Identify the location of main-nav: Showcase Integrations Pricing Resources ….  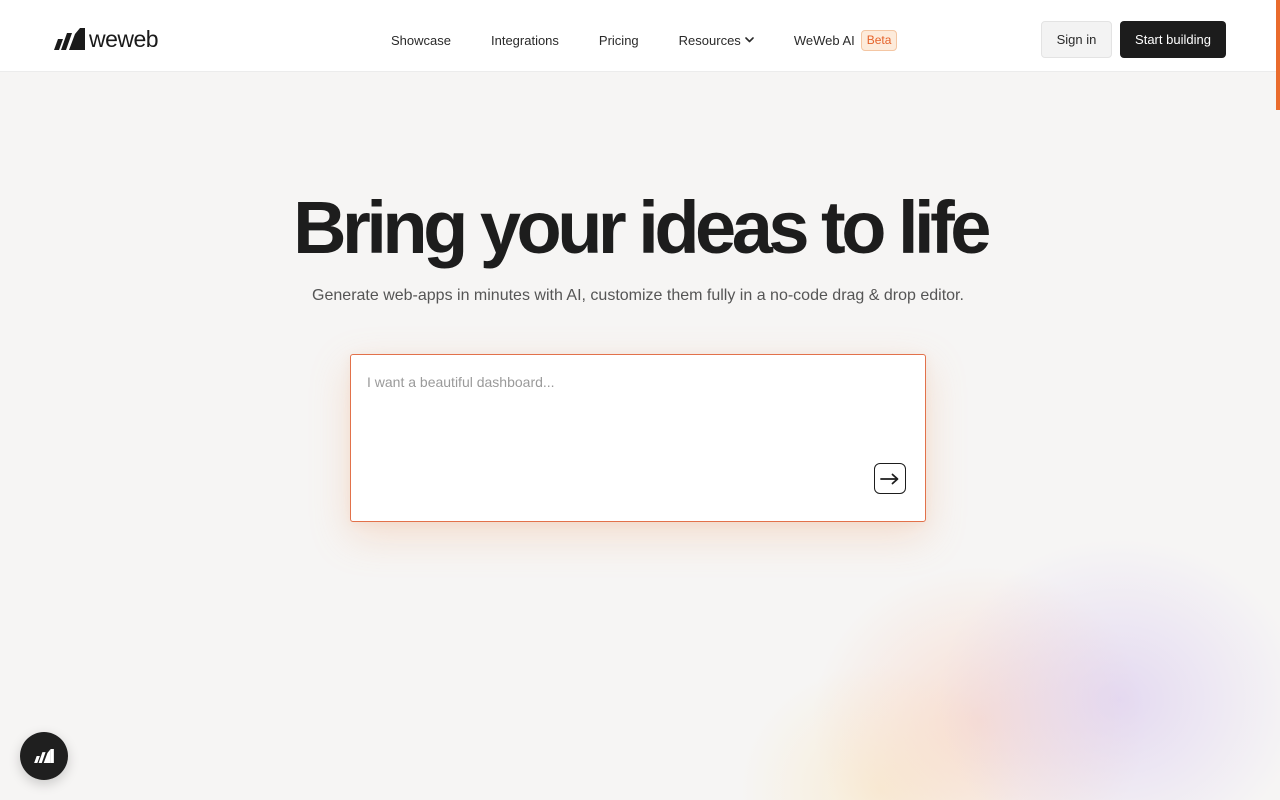
(644, 40).